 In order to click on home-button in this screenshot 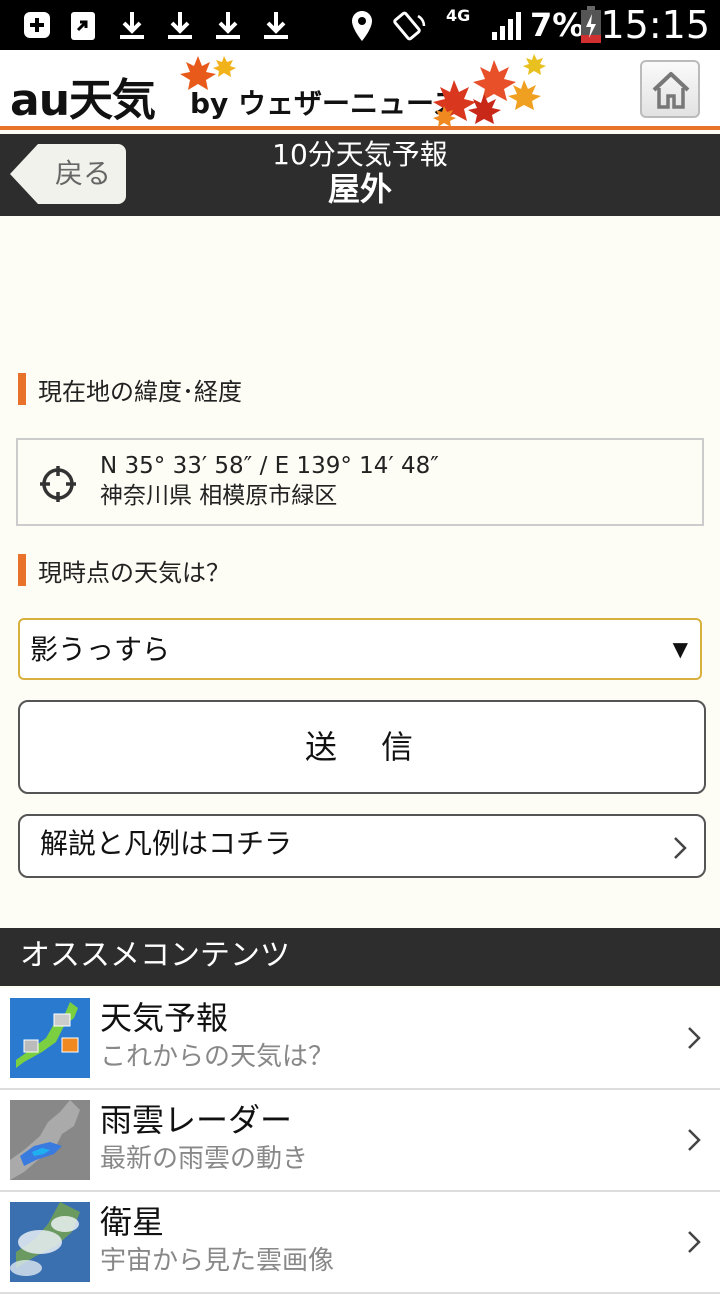, I will do `click(670, 89)`.